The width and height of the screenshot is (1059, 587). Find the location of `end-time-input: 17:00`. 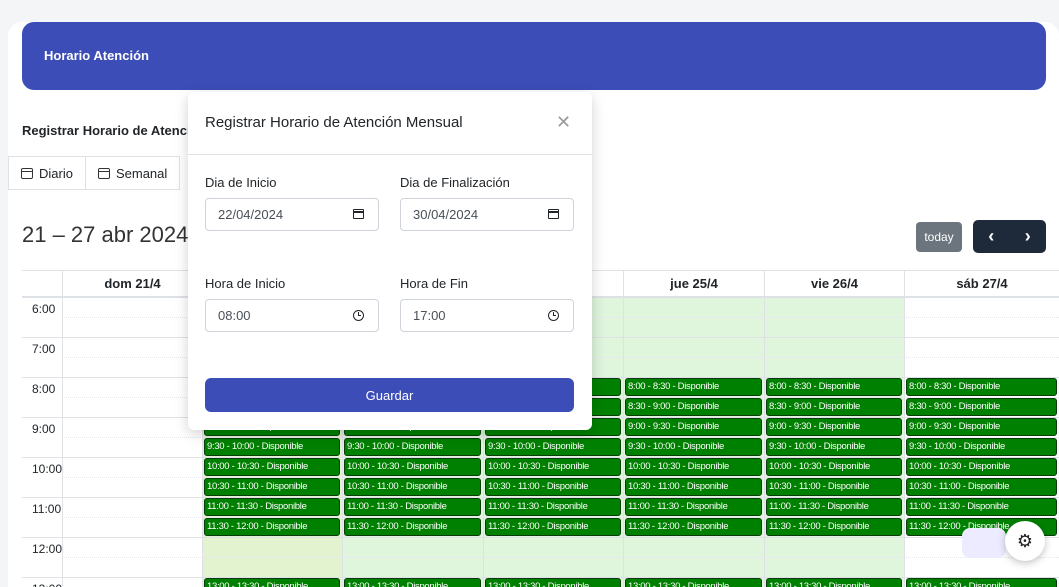

end-time-input: 17:00 is located at coordinates (487, 315).